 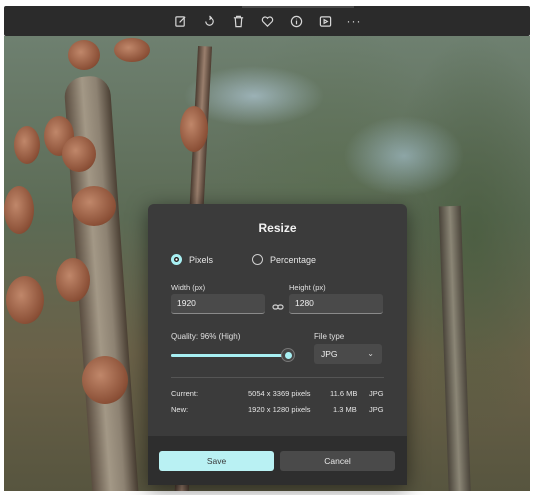 What do you see at coordinates (370, 353) in the screenshot?
I see `chevron-down-icon: ⌄` at bounding box center [370, 353].